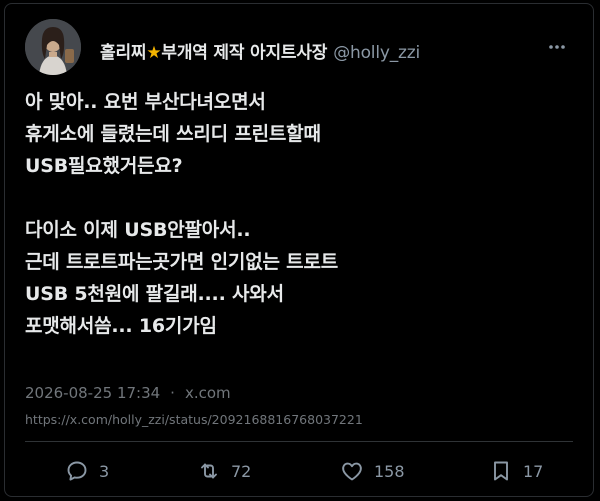  Describe the element at coordinates (557, 47) in the screenshot. I see `more-icon` at that location.